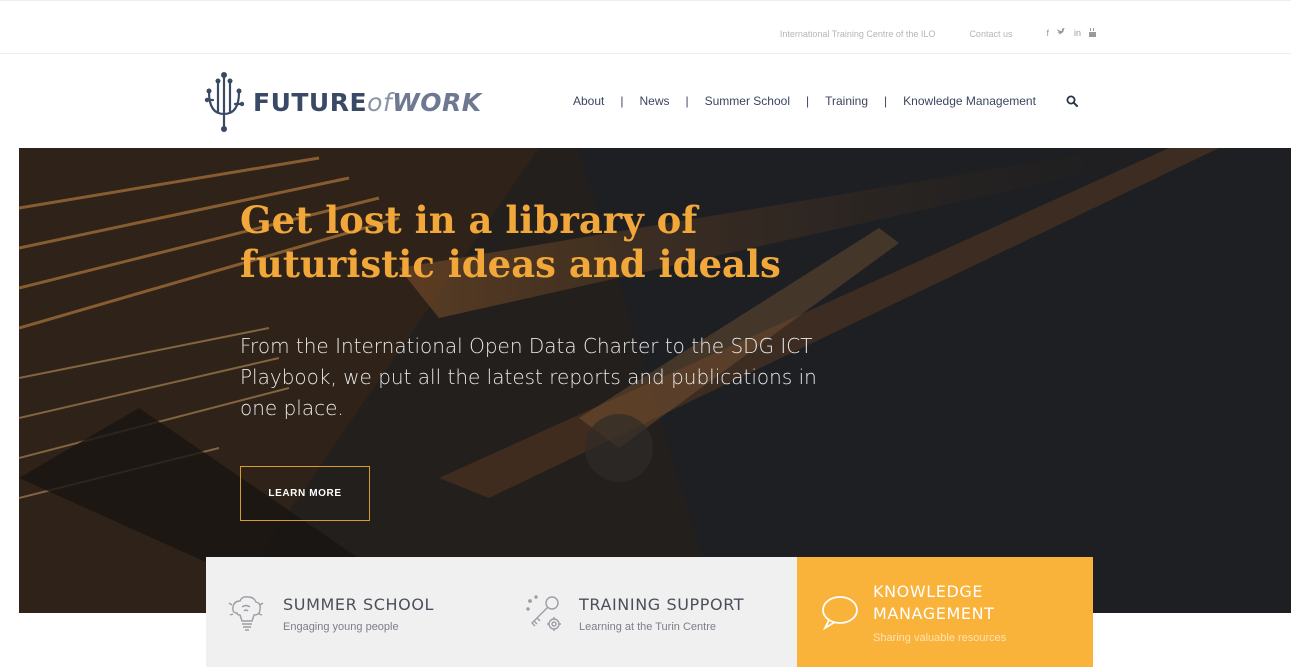 Image resolution: width=1291 pixels, height=667 pixels. Describe the element at coordinates (940, 638) in the screenshot. I see `card-subtitle: Sharing valuable resources` at that location.